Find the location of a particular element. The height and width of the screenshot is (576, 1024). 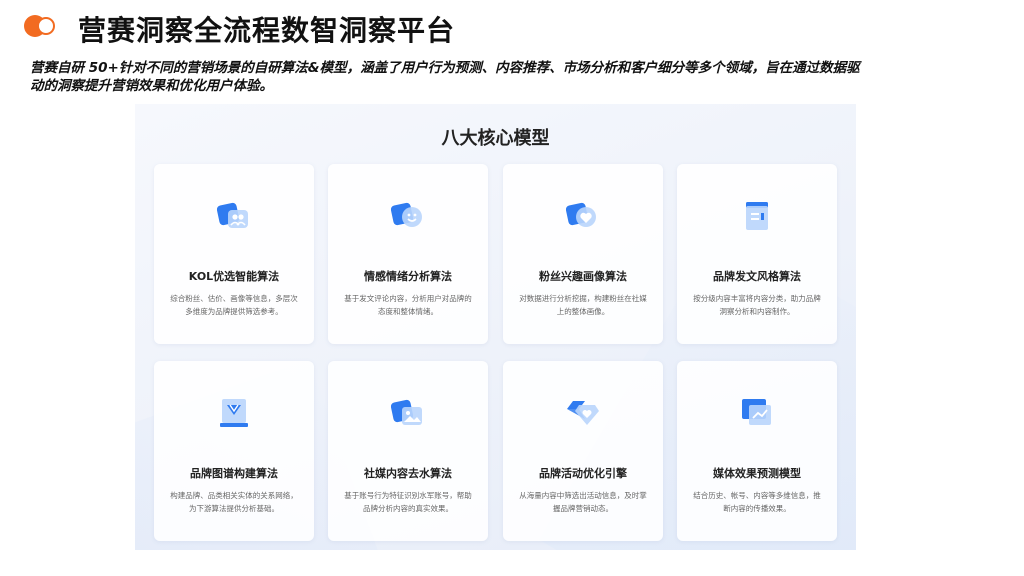

model-desc: 结合历史、帐号、内容等多维信息，推断内容的传播效果。 is located at coordinates (757, 502).